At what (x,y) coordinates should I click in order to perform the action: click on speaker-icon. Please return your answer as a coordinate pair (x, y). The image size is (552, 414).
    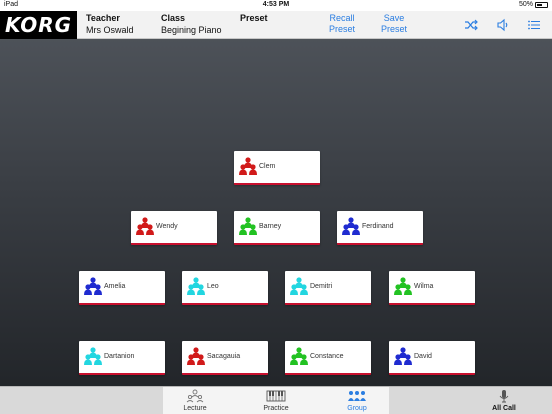
    Looking at the image, I should click on (503, 25).